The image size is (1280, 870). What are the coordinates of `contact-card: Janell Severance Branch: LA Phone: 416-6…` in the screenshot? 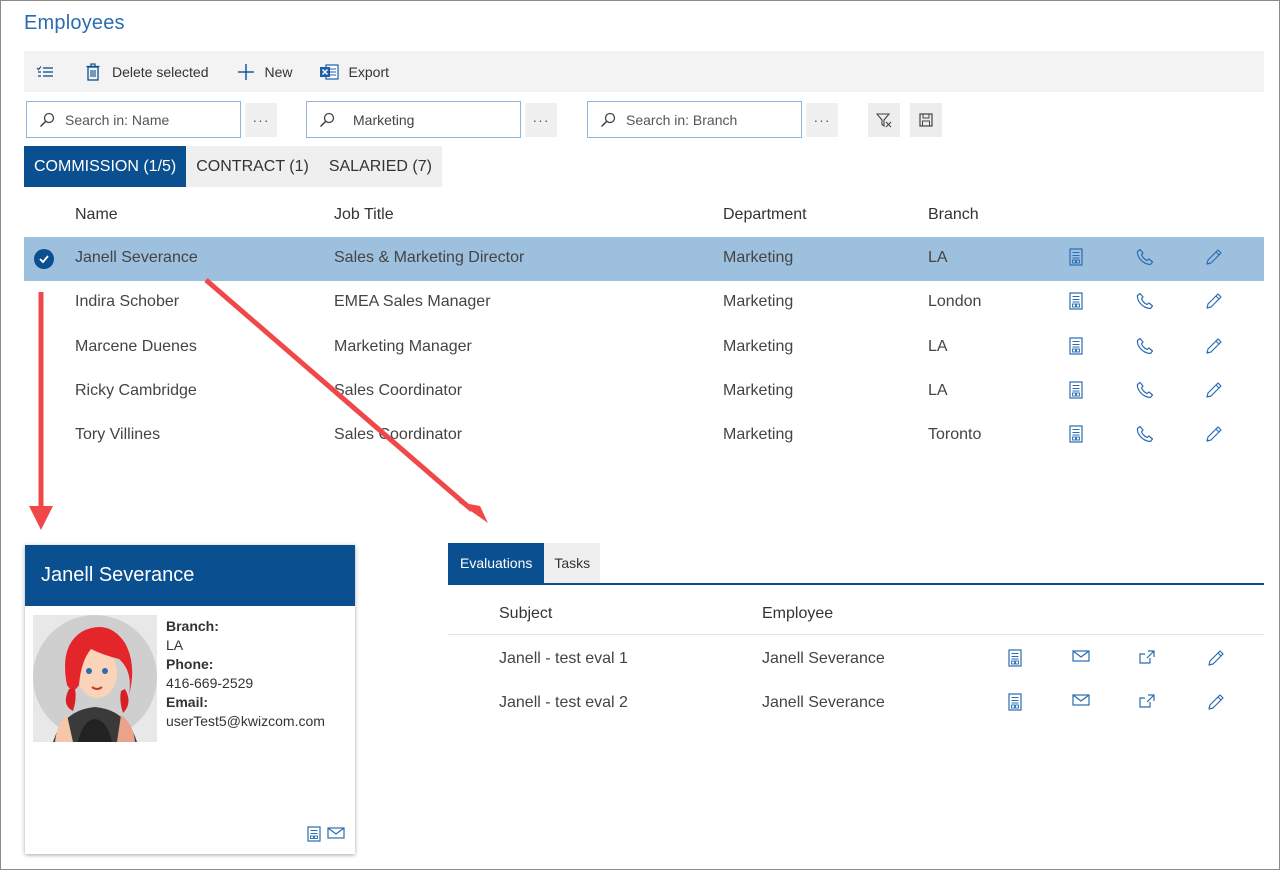 It's located at (190, 699).